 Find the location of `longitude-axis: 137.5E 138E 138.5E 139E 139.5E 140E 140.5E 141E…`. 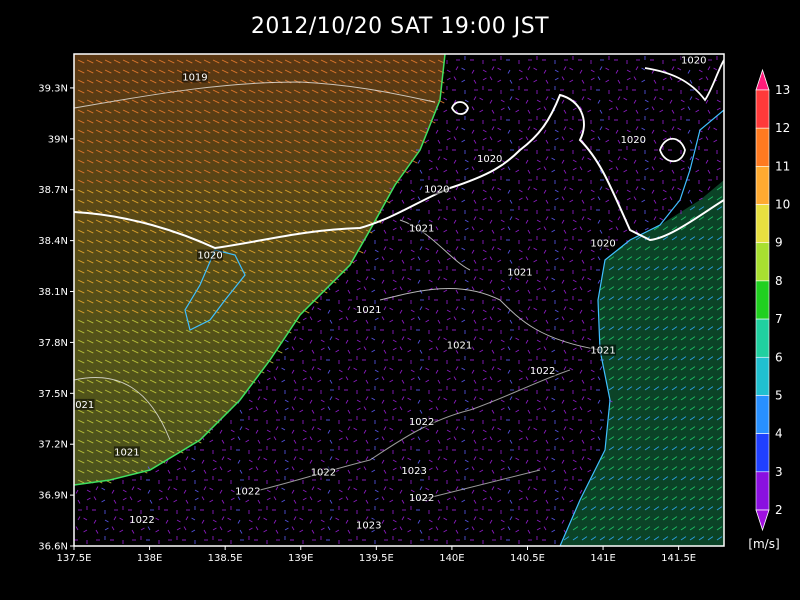

longitude-axis: 137.5E 138E 138.5E 139E 139.5E 140E 140.5E 141E… is located at coordinates (376, 555).